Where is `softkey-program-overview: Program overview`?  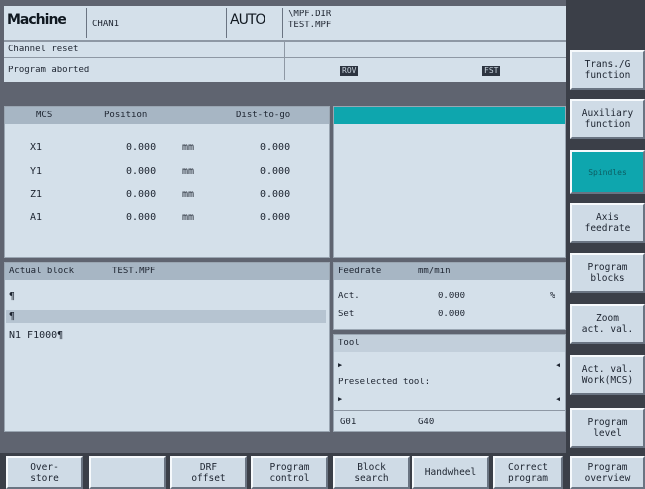 softkey-program-overview: Program overview is located at coordinates (607, 472).